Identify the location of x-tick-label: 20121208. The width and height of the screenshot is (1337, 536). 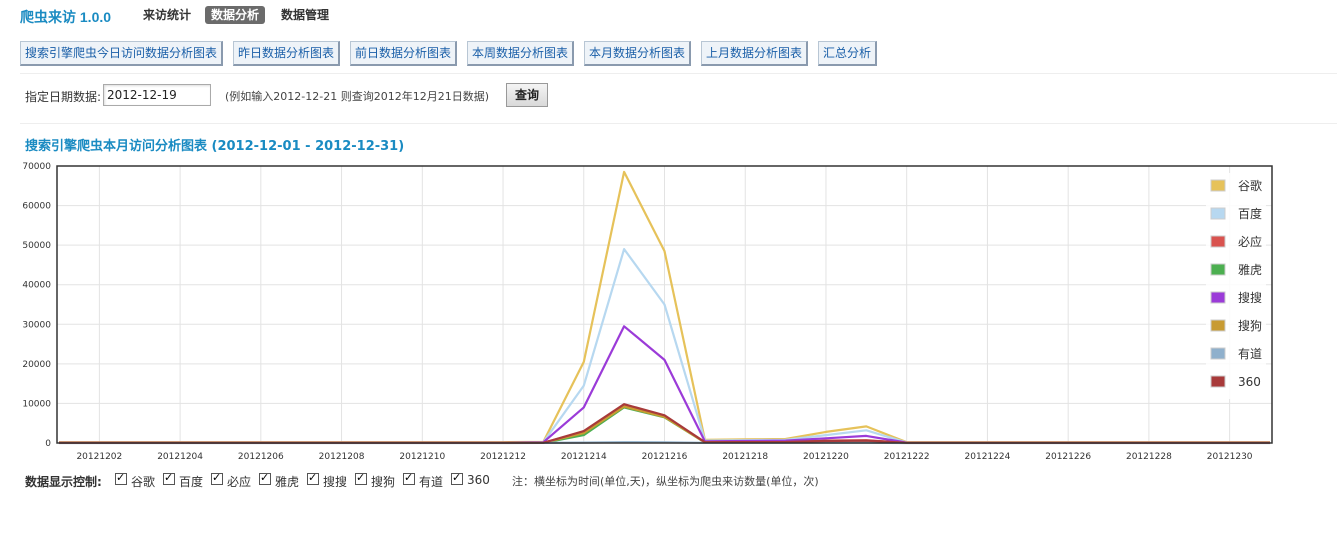
(342, 456).